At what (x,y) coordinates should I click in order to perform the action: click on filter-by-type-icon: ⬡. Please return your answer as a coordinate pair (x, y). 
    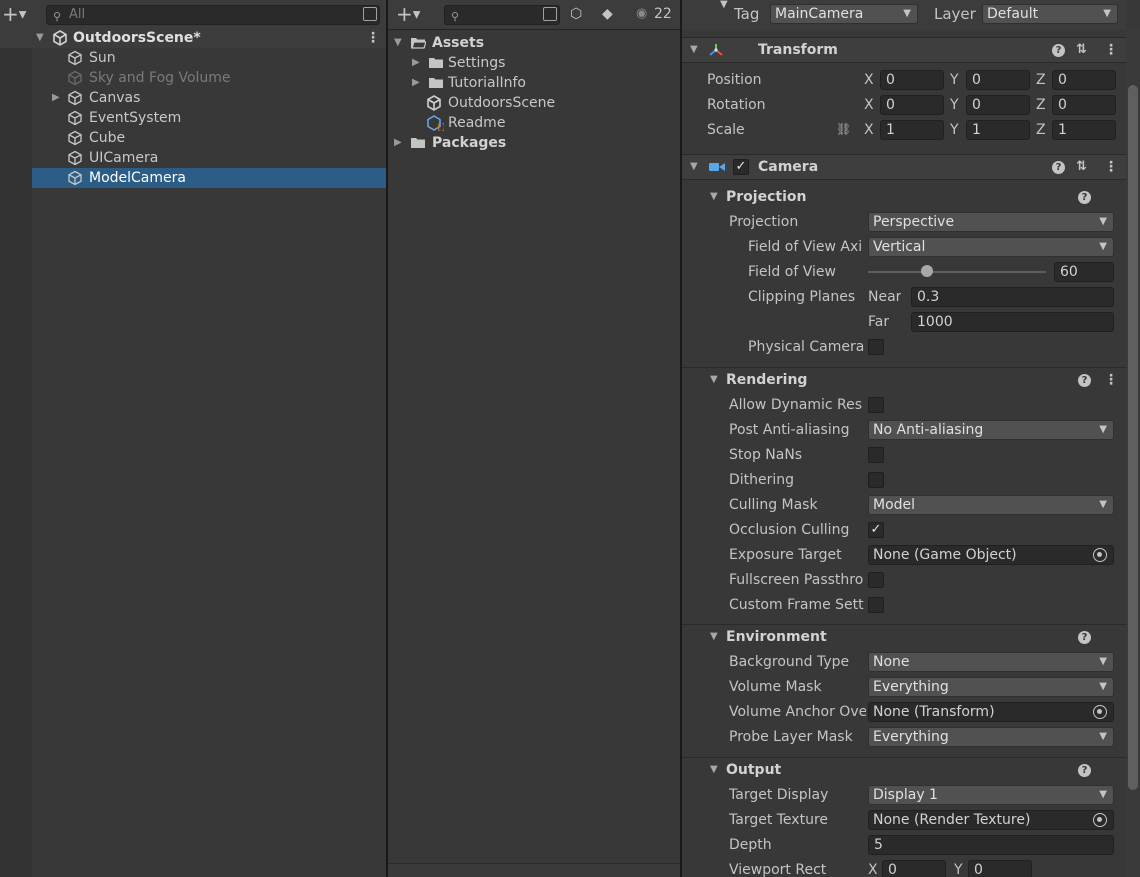
    Looking at the image, I should click on (576, 14).